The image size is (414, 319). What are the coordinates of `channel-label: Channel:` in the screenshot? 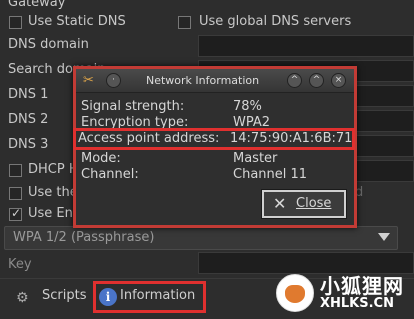 It's located at (110, 174).